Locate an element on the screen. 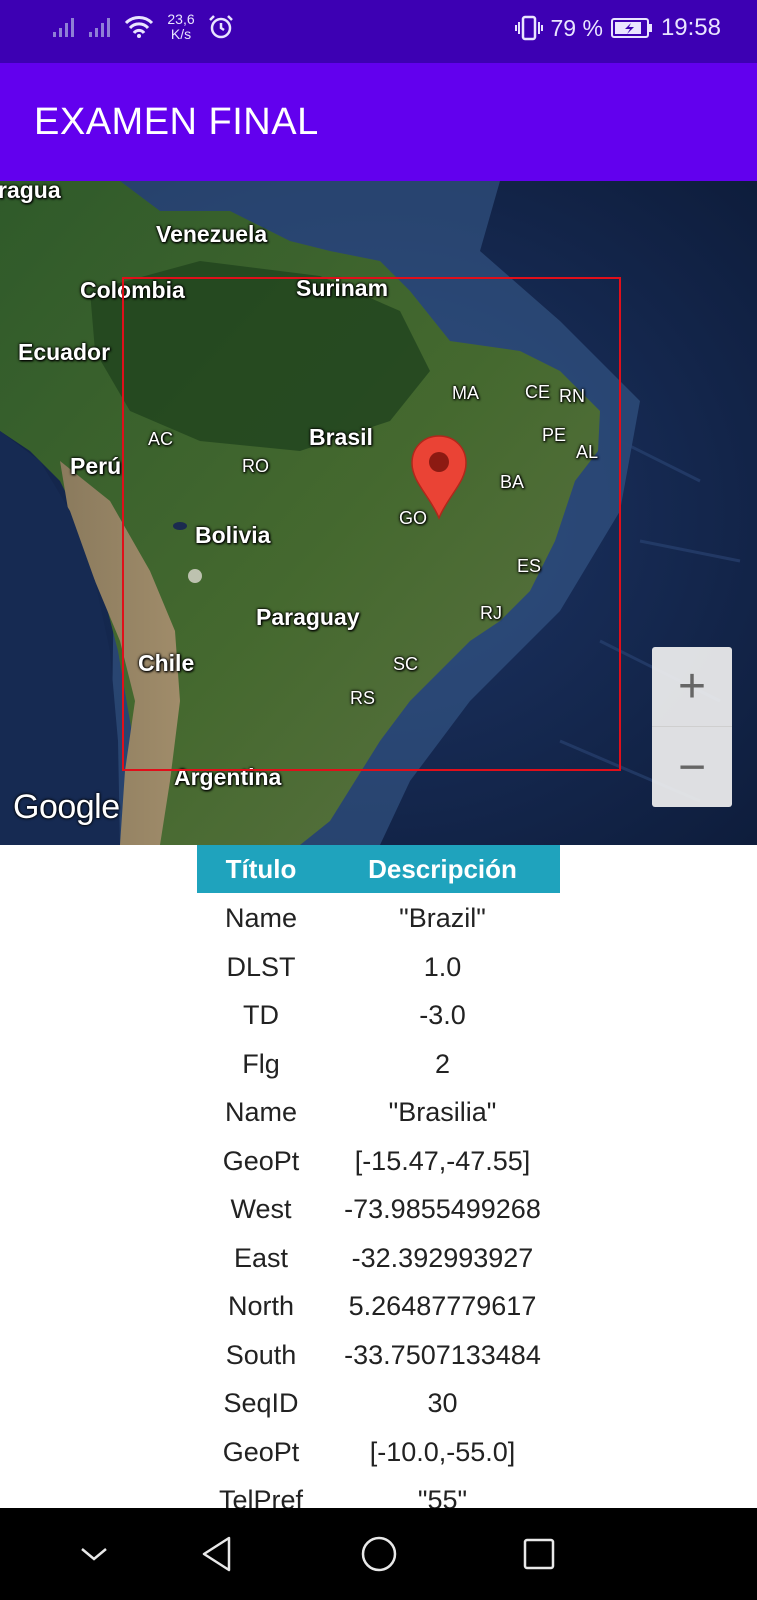 The image size is (757, 1600). zoom-in-button: + is located at coordinates (692, 687).